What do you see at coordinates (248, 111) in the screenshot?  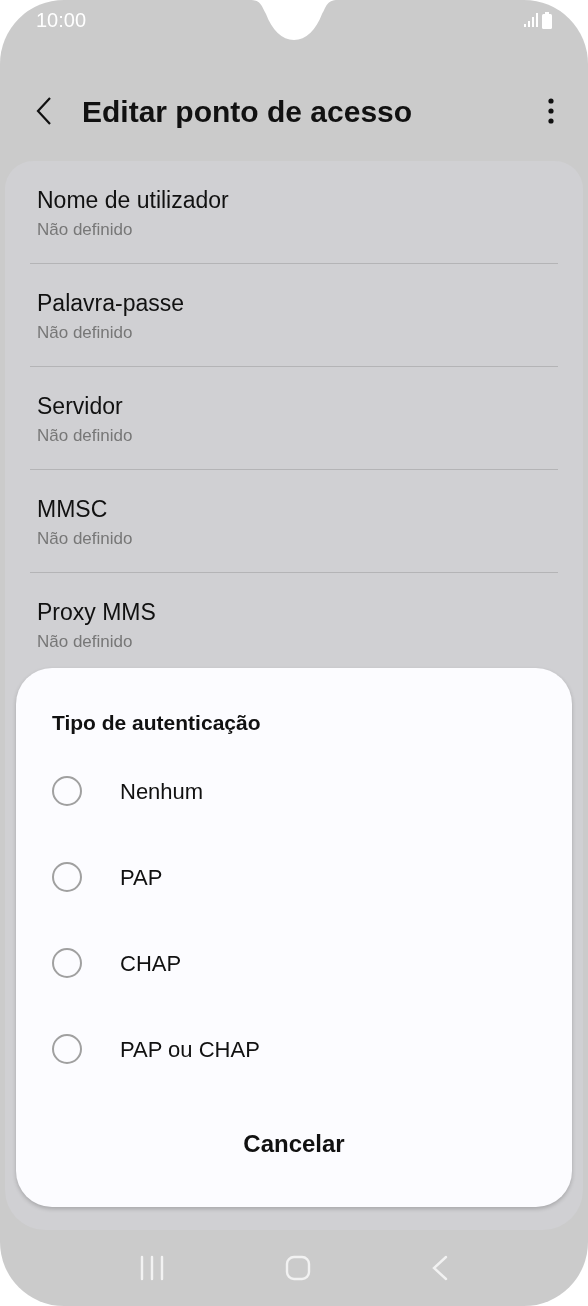 I see `page-title: Editar ponto de acesso` at bounding box center [248, 111].